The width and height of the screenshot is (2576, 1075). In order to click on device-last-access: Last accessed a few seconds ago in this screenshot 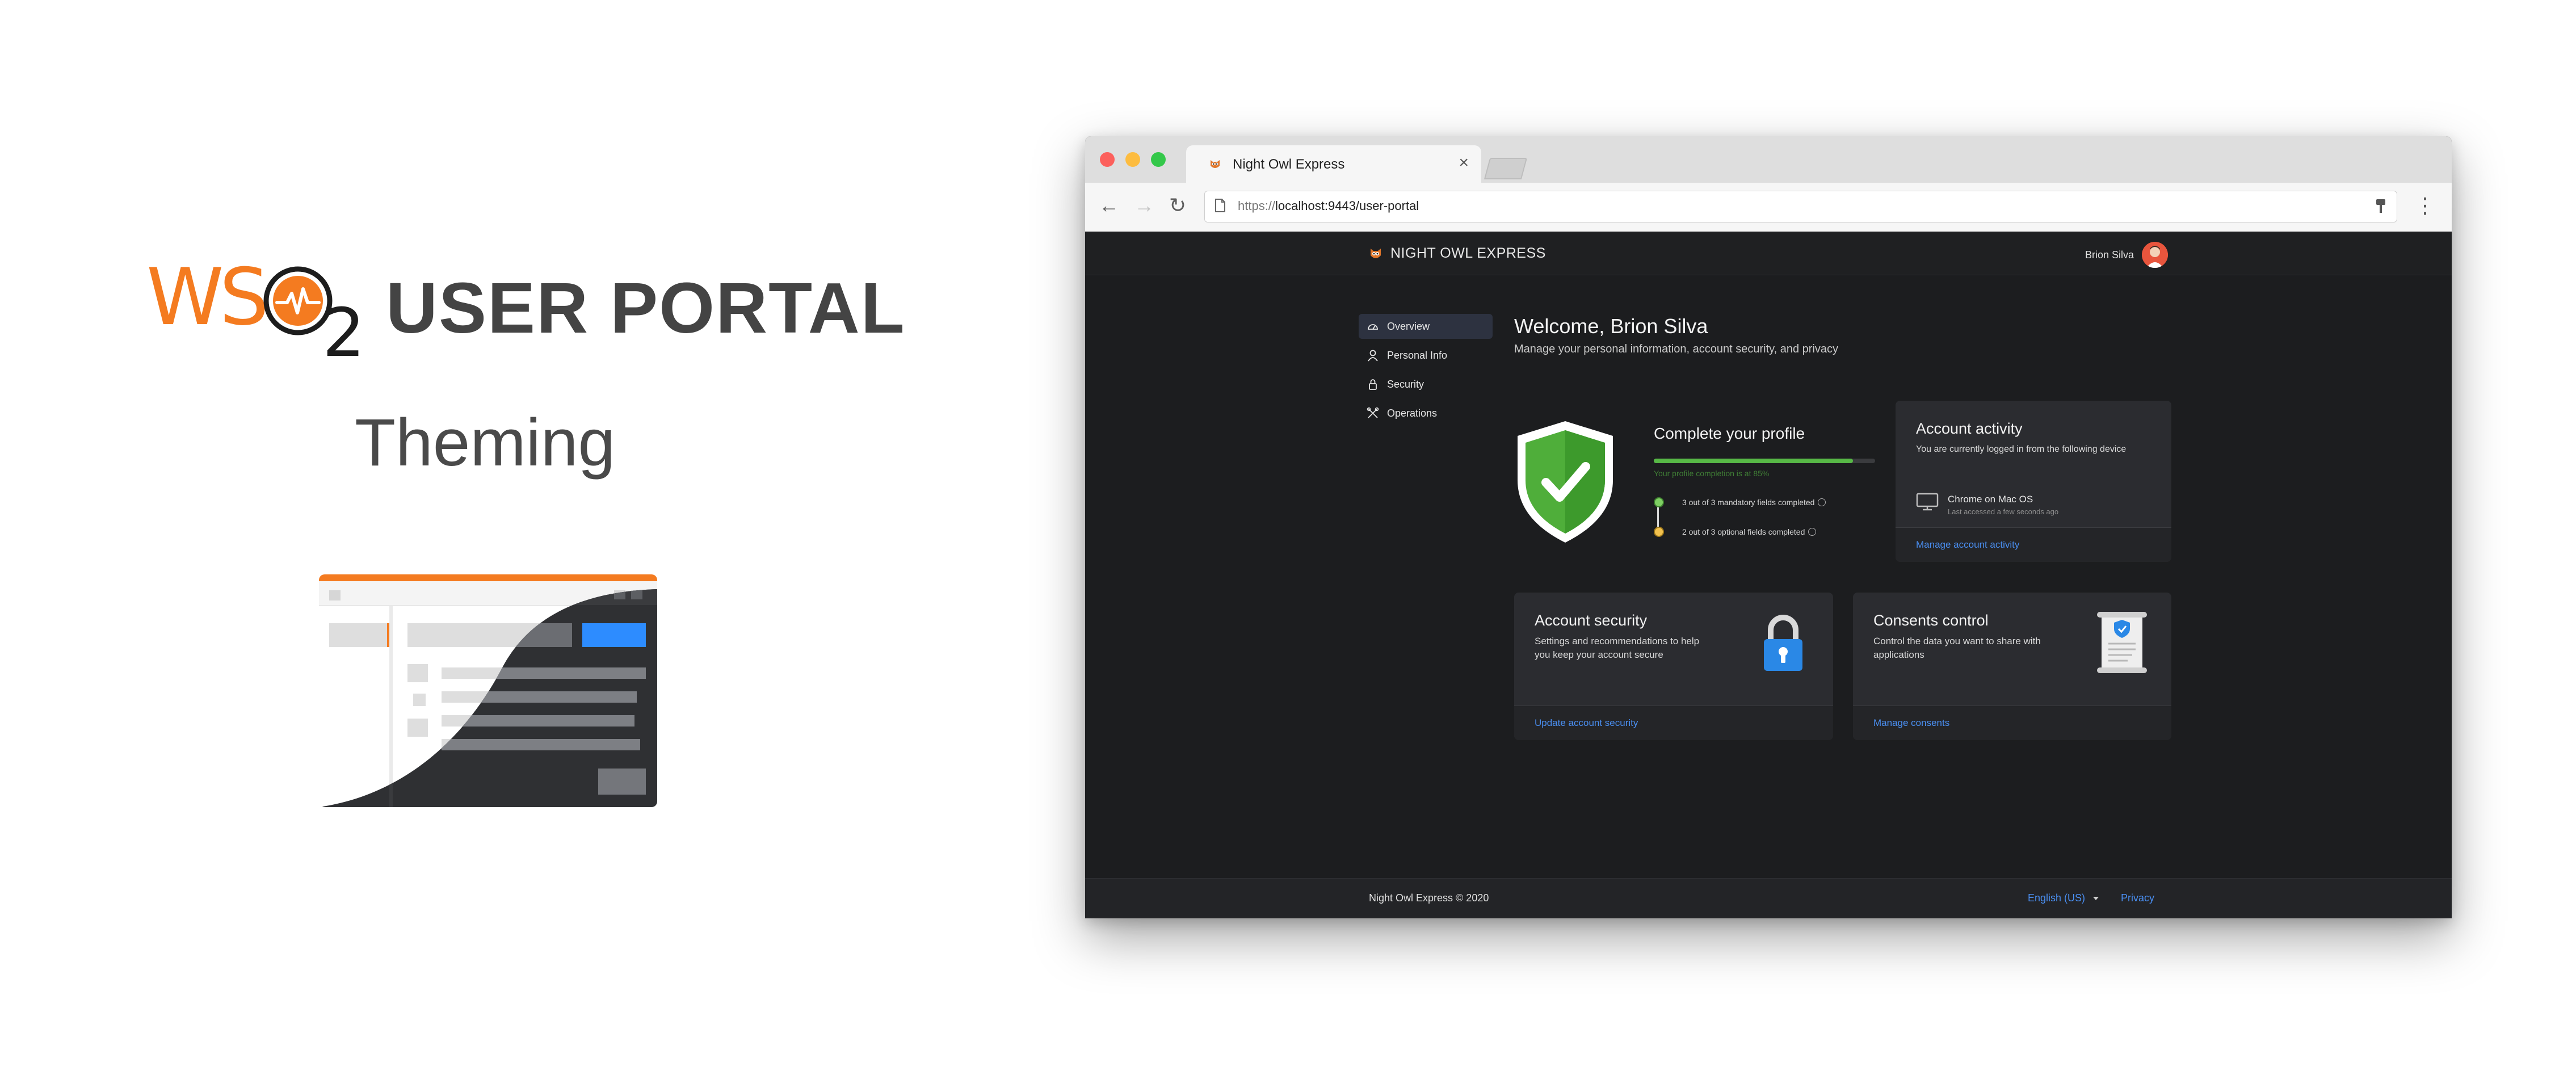, I will do `click(2003, 511)`.